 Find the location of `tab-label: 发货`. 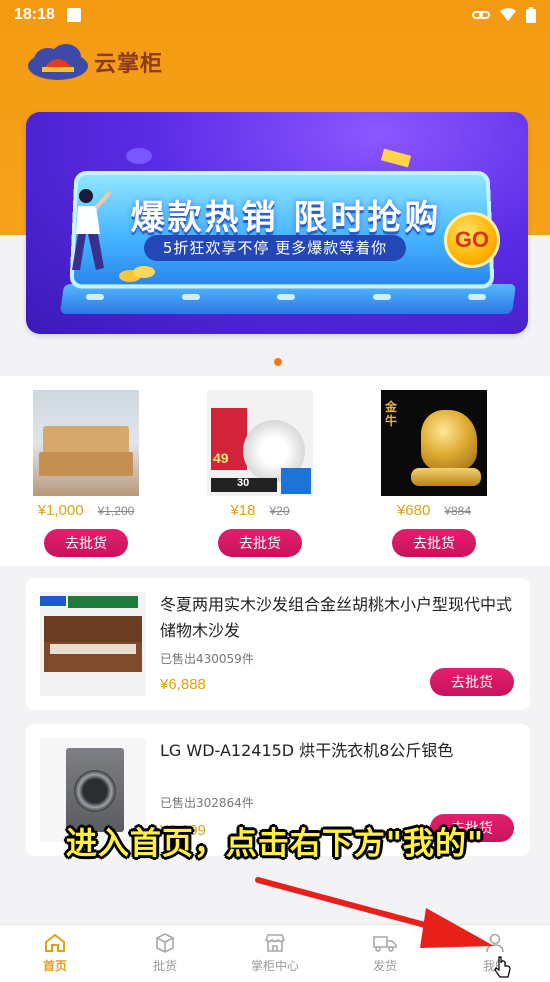

tab-label: 发货 is located at coordinates (384, 966).